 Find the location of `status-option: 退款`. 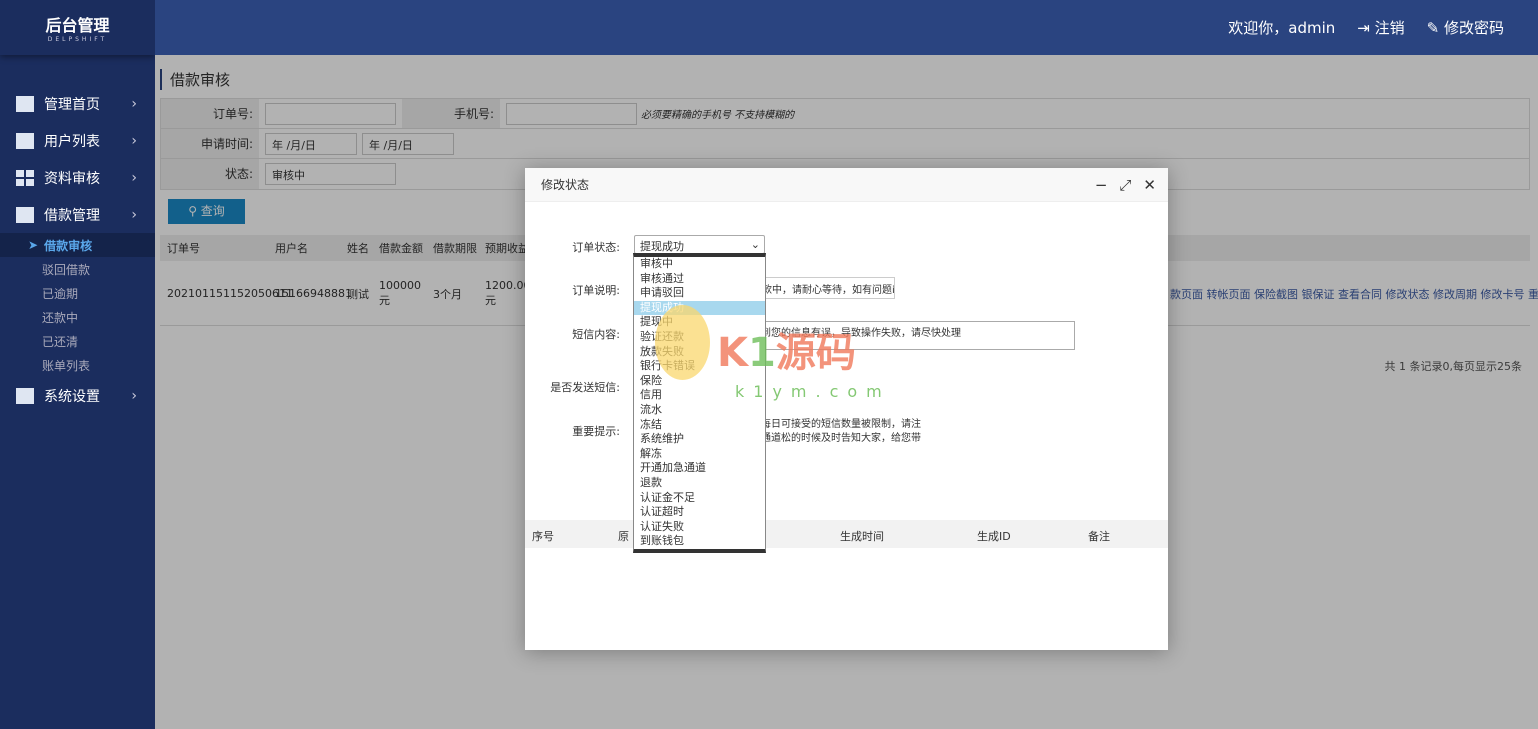

status-option: 退款 is located at coordinates (699, 483).